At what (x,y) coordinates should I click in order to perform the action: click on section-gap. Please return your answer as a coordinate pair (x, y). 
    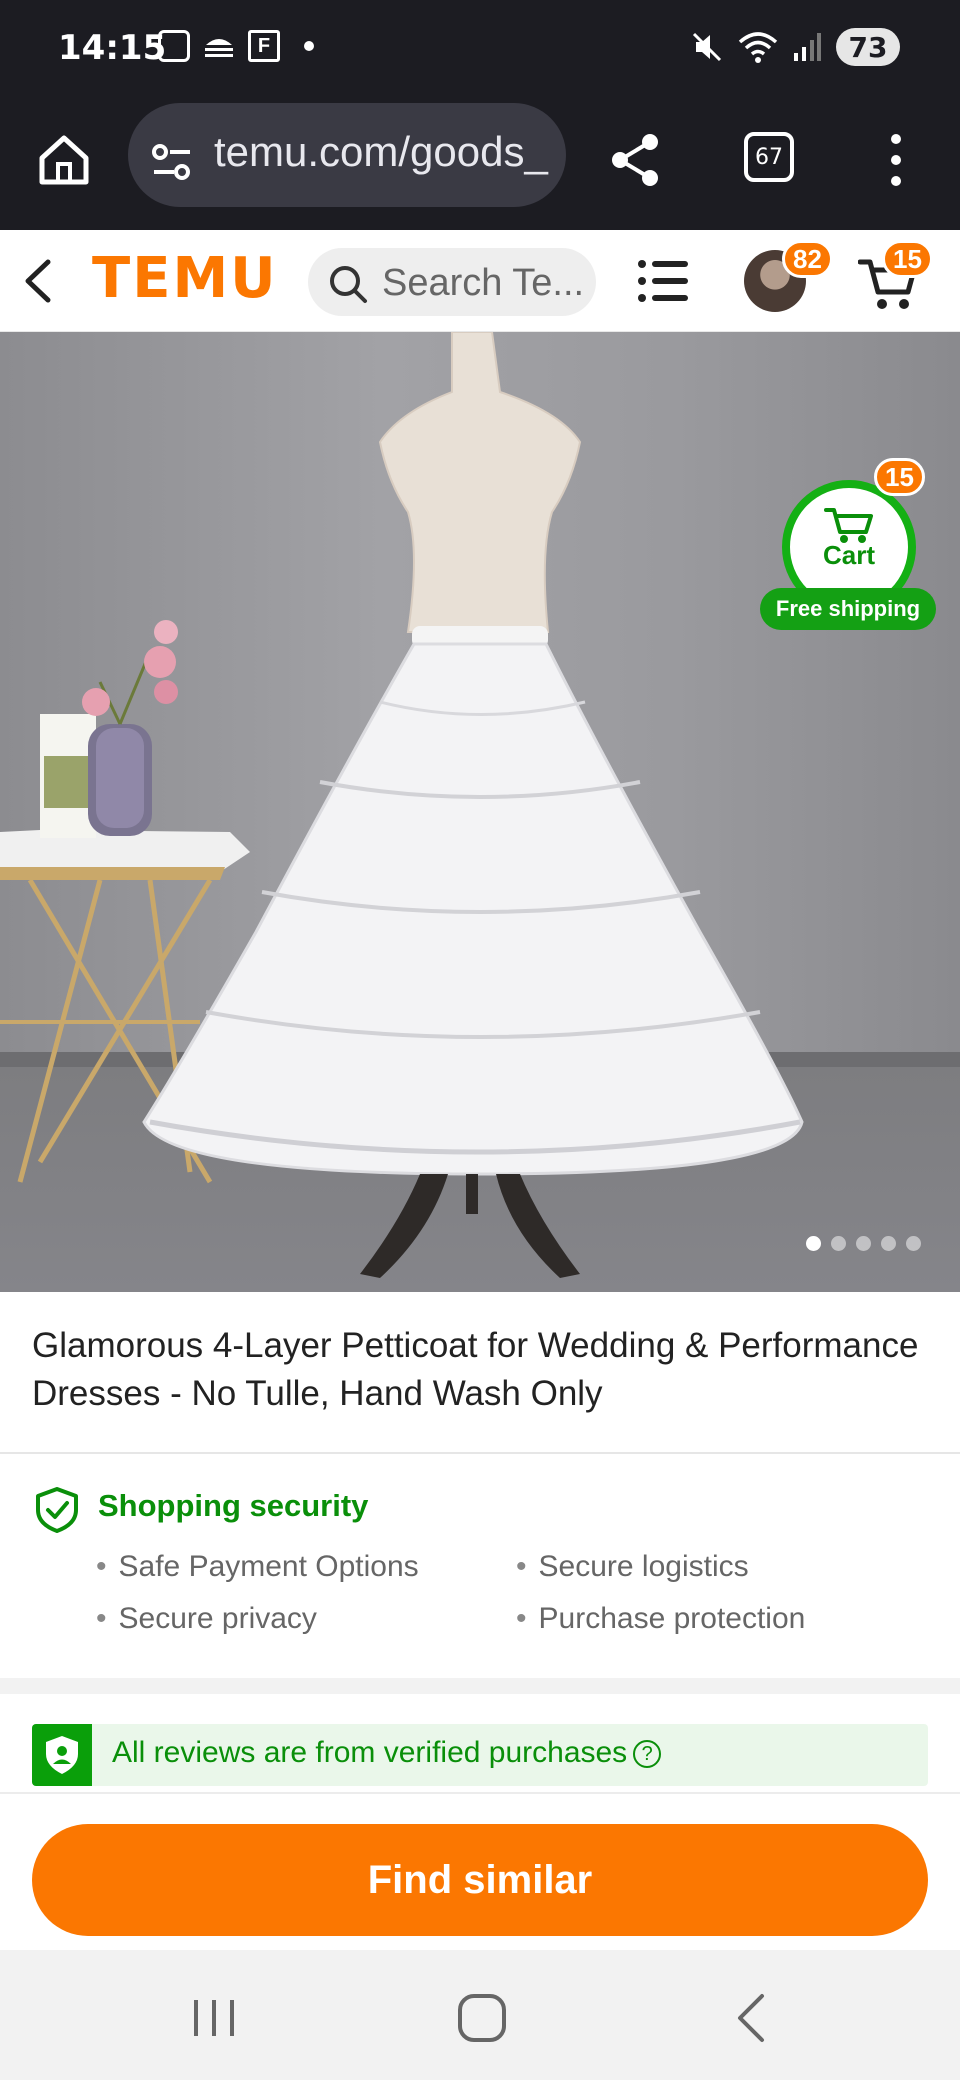
    Looking at the image, I should click on (480, 1686).